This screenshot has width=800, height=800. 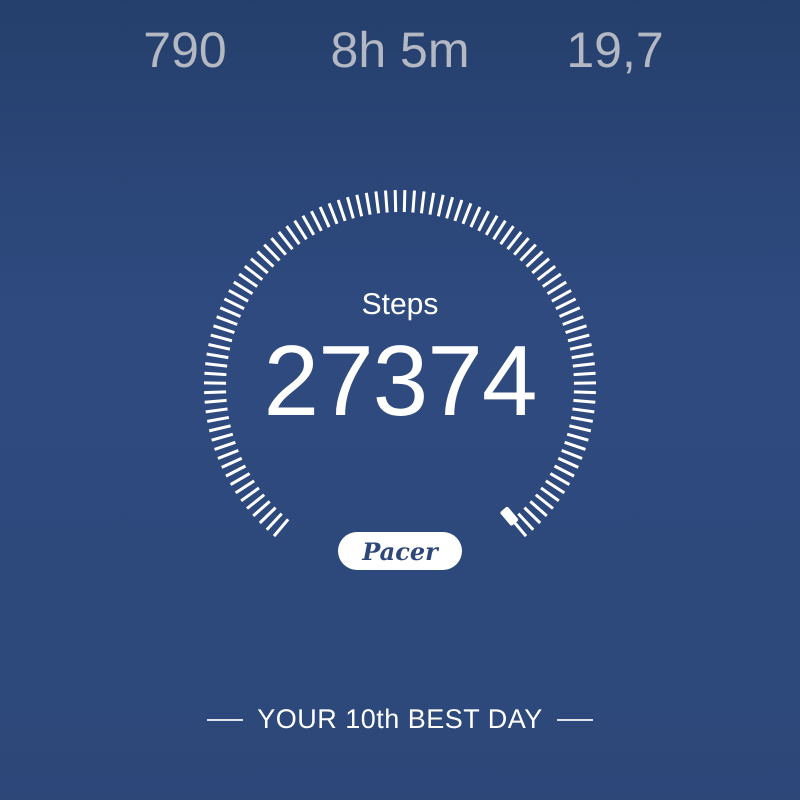 I want to click on brand-logo: Pacer, so click(x=400, y=551).